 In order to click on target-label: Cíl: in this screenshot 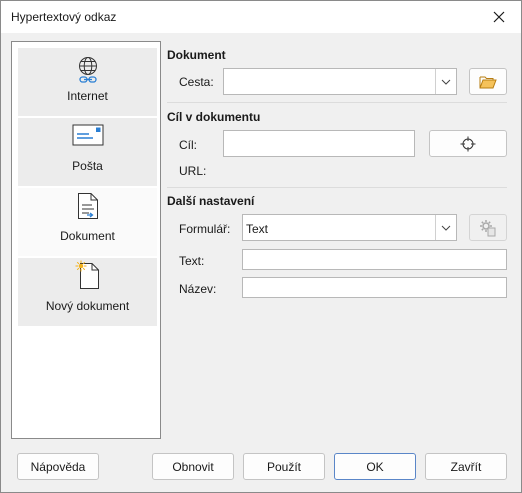, I will do `click(188, 145)`.